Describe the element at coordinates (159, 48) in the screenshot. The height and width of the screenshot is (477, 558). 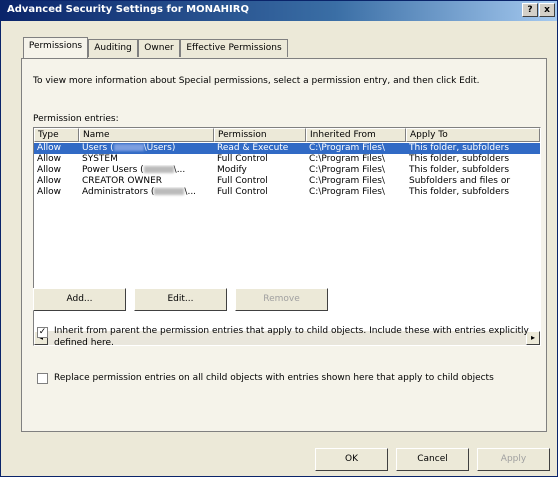
I see `tab-owner: Owner` at that location.